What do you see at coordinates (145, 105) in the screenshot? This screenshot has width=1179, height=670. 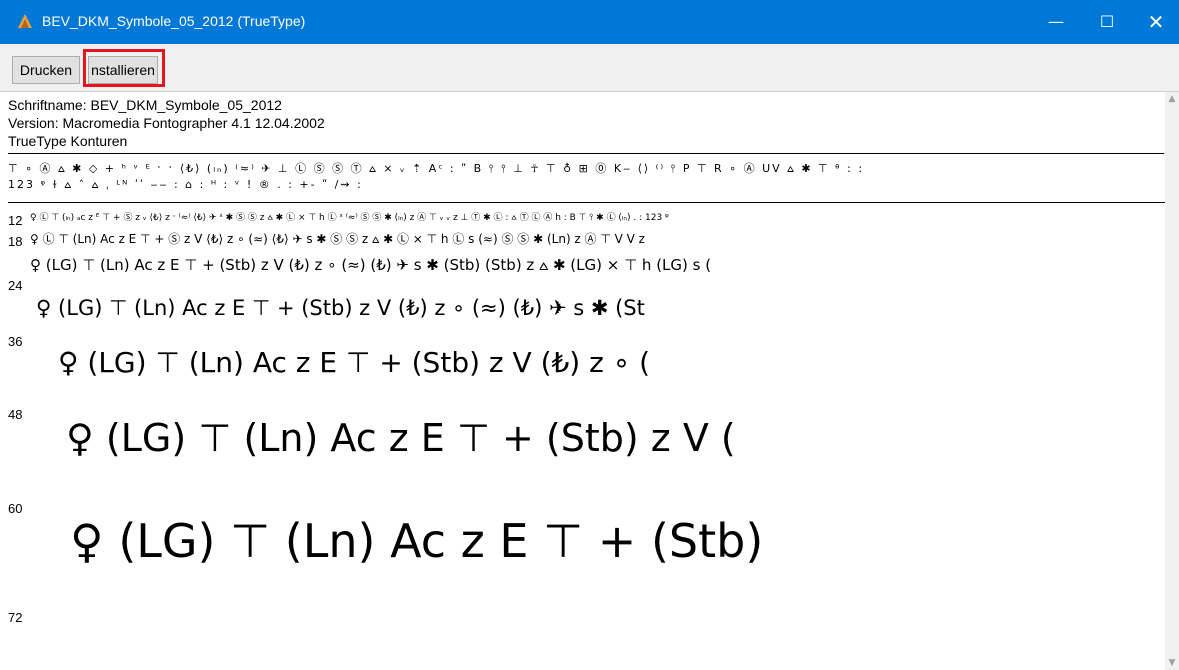 I see `font-name-line: Schriftname: BEV_DKM_Symbole_05_2012` at bounding box center [145, 105].